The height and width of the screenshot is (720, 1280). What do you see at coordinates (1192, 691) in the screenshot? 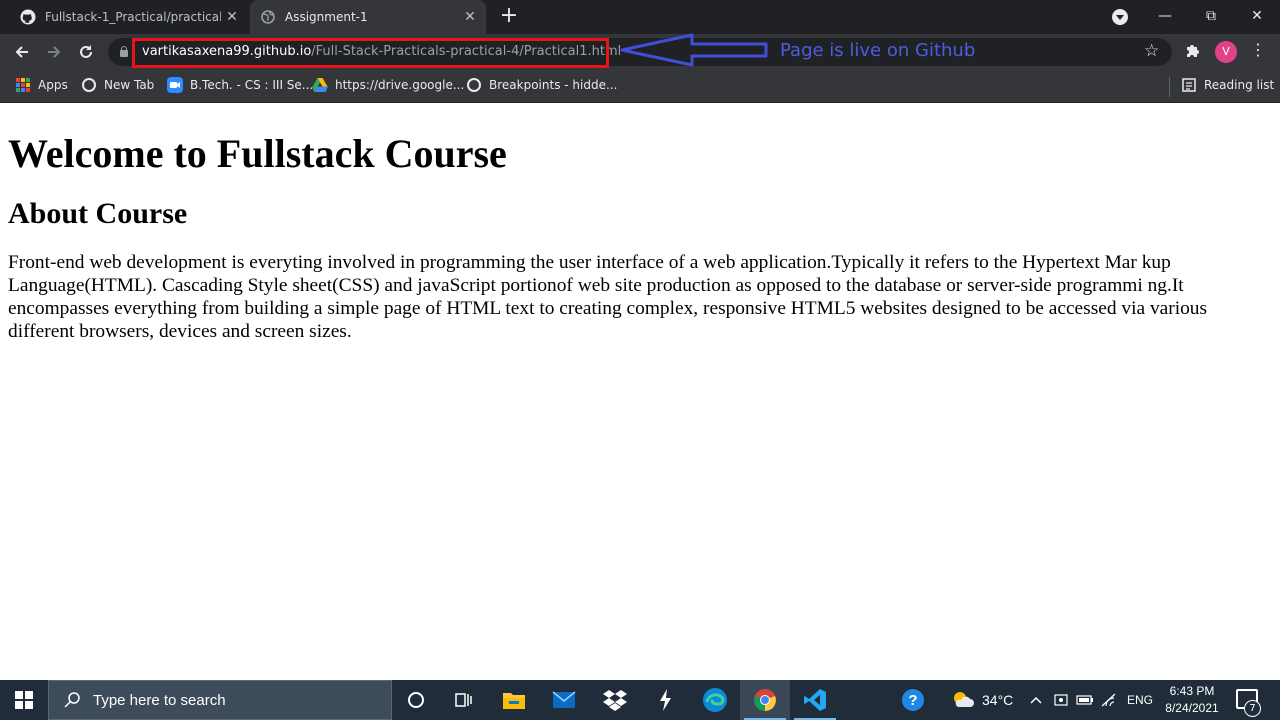
I see `clock-time: 6:43 PM` at bounding box center [1192, 691].